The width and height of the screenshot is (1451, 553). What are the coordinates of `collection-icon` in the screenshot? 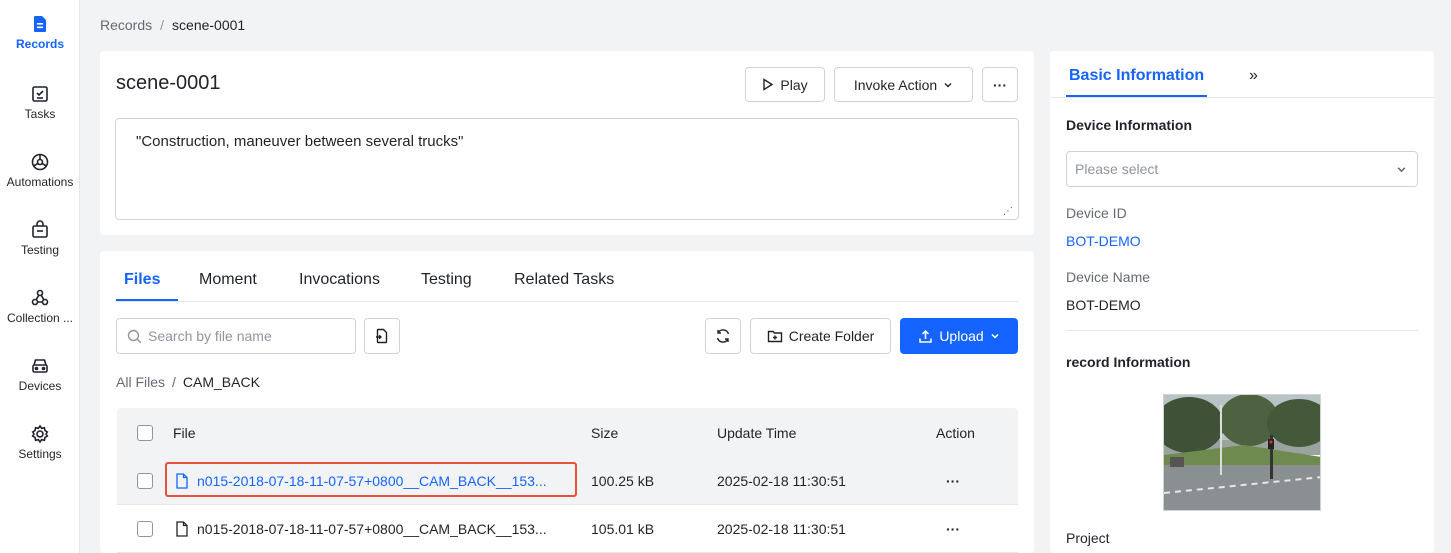 It's located at (40, 297).